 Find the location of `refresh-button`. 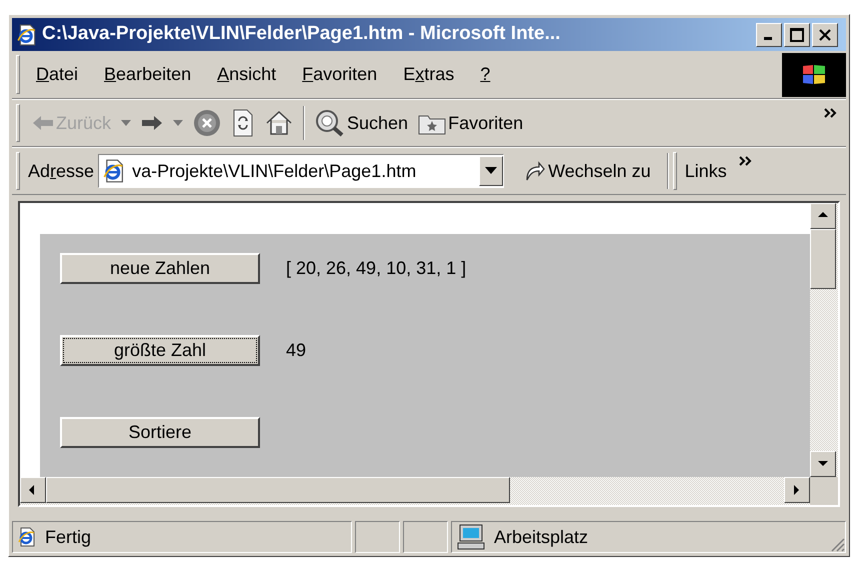

refresh-button is located at coordinates (243, 123).